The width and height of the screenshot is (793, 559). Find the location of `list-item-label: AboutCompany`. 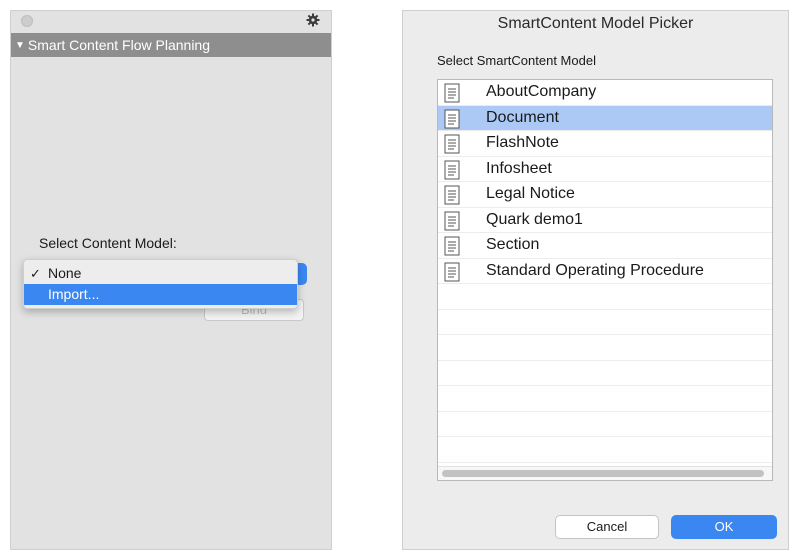

list-item-label: AboutCompany is located at coordinates (541, 91).